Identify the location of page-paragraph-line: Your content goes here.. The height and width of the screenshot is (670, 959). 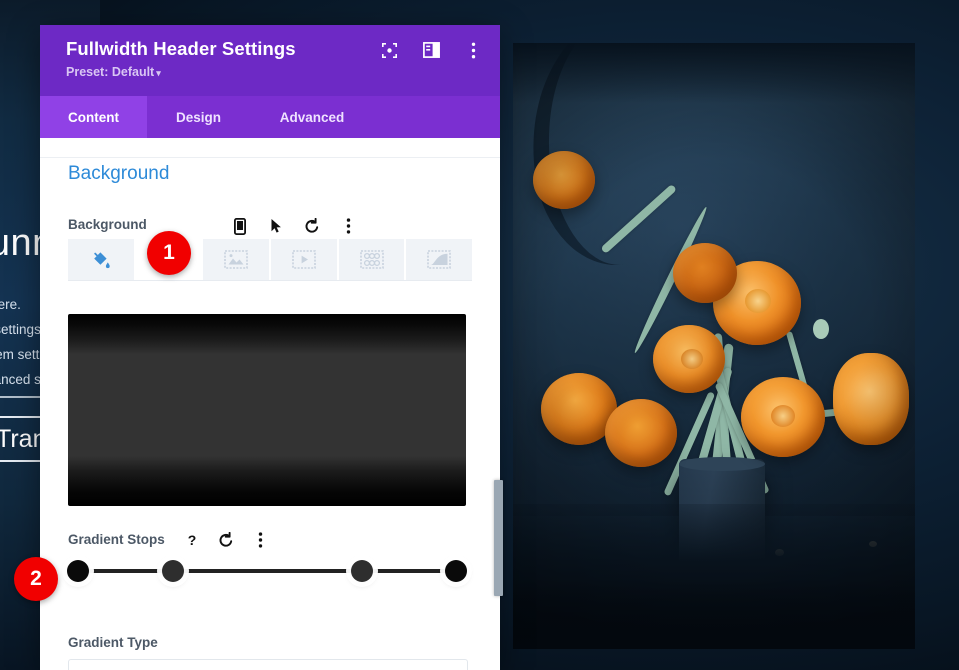
(10, 304).